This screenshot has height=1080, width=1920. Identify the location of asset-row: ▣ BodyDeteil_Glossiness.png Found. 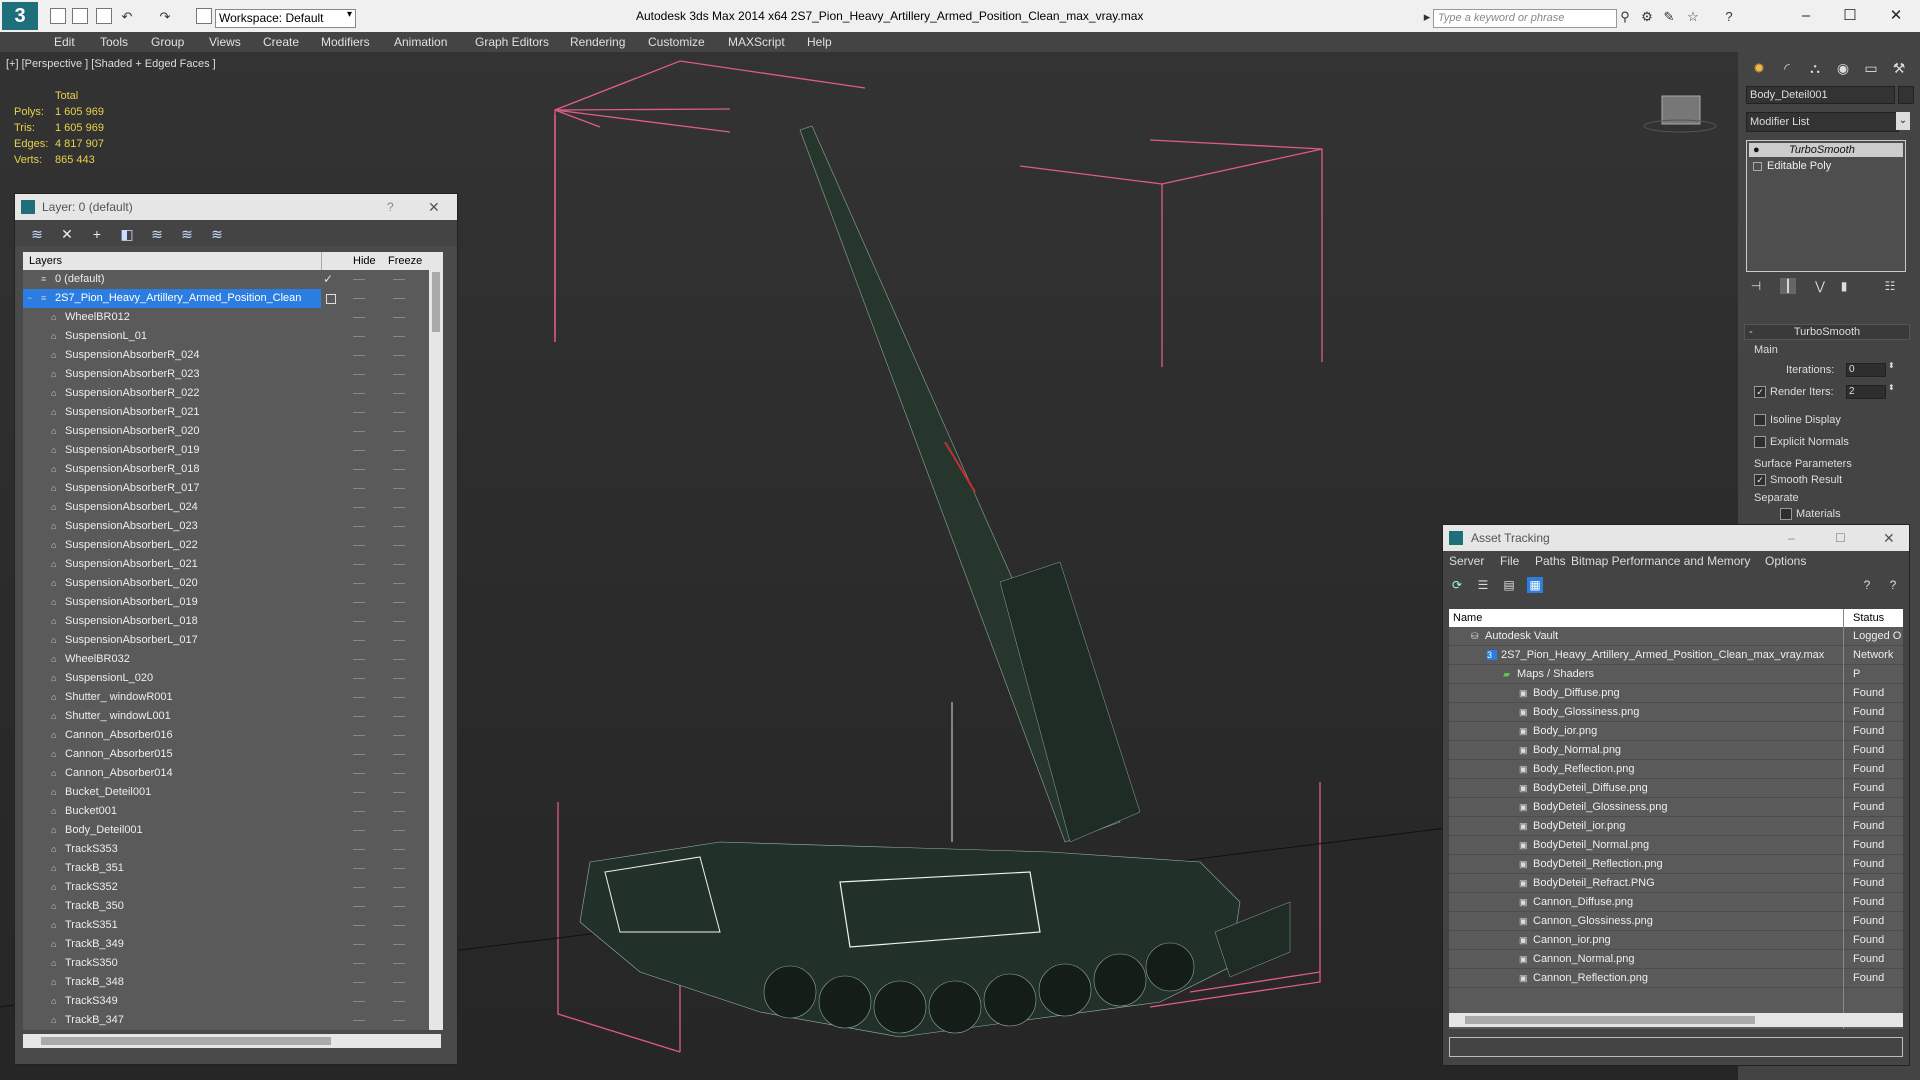
(1676, 807).